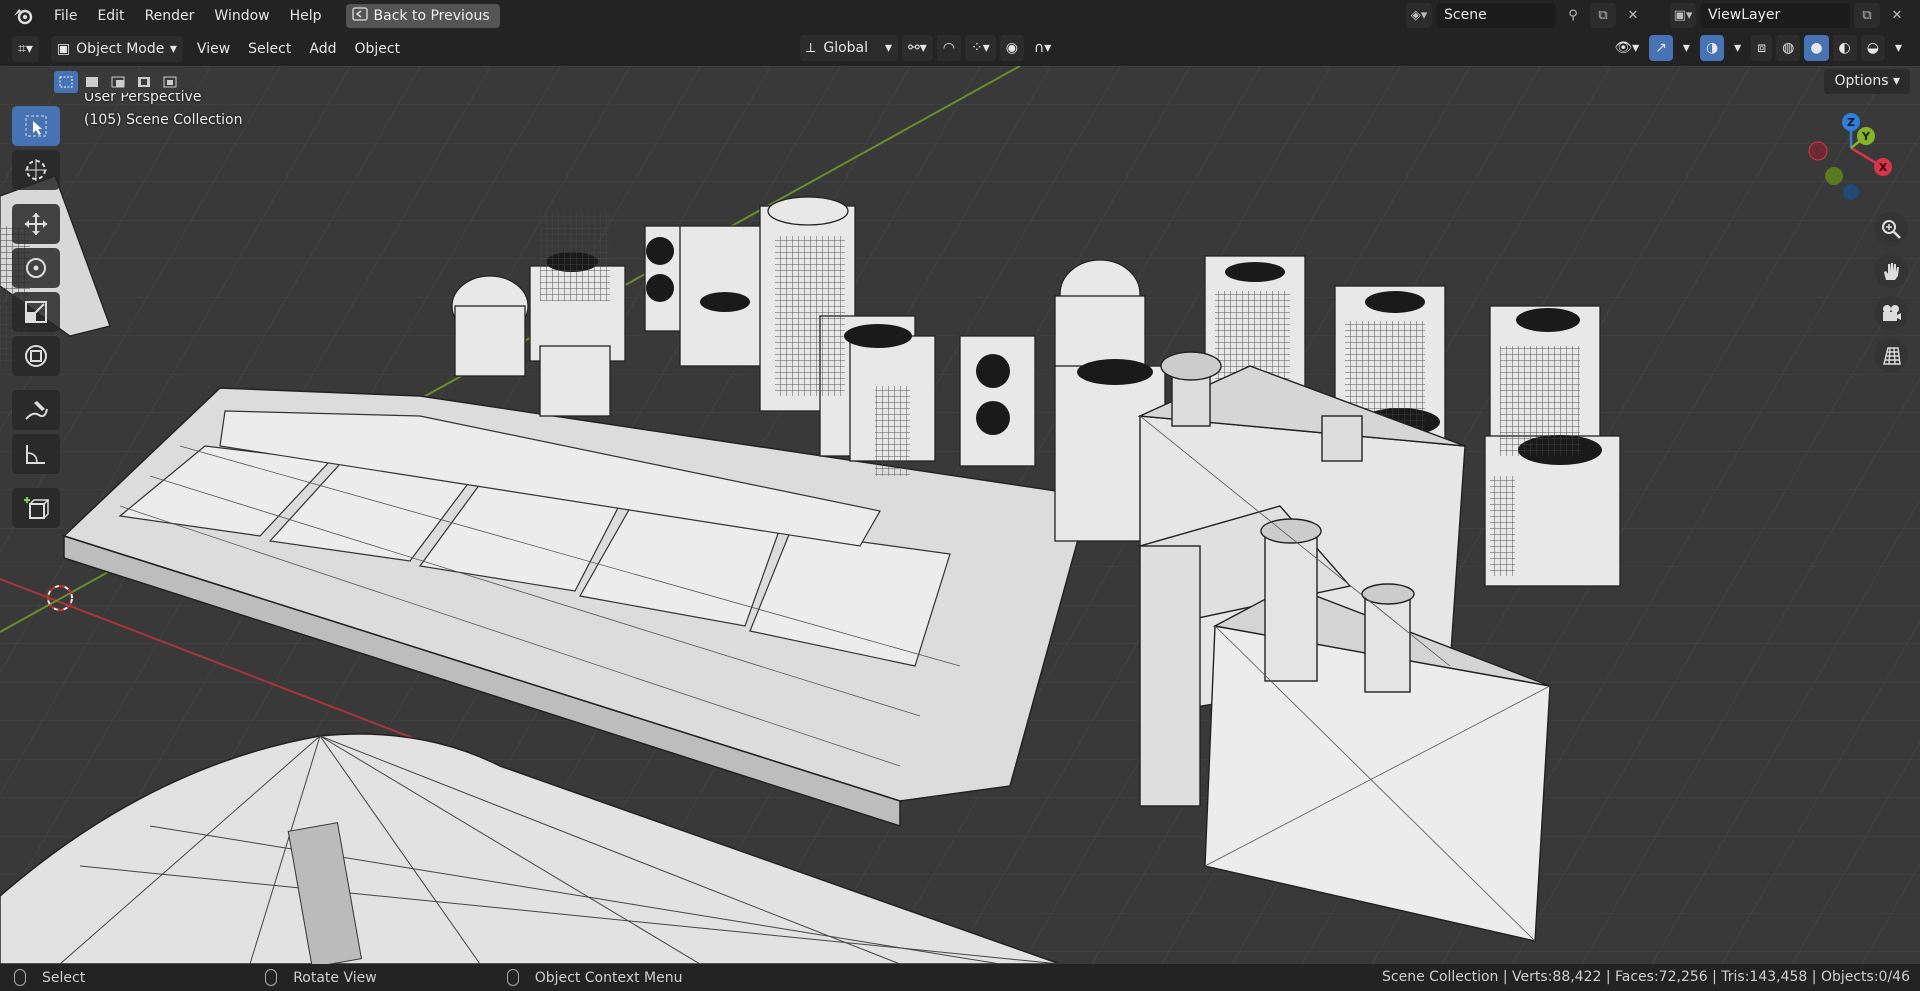 The width and height of the screenshot is (1920, 991). Describe the element at coordinates (1775, 15) in the screenshot. I see `view-layer-field: ViewLayer` at that location.